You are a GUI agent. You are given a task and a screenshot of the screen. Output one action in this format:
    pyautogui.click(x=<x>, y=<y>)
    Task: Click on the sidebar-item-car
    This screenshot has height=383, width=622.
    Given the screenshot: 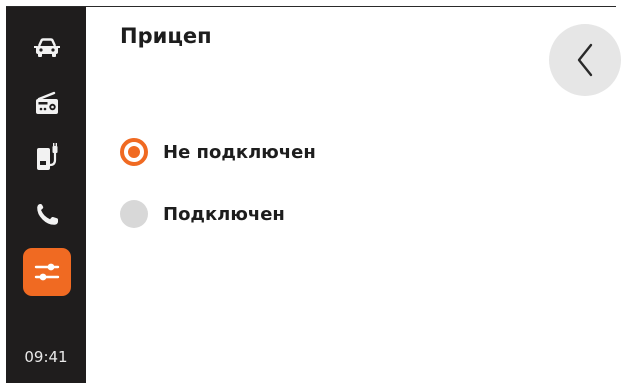 What is the action you would take?
    pyautogui.click(x=47, y=48)
    